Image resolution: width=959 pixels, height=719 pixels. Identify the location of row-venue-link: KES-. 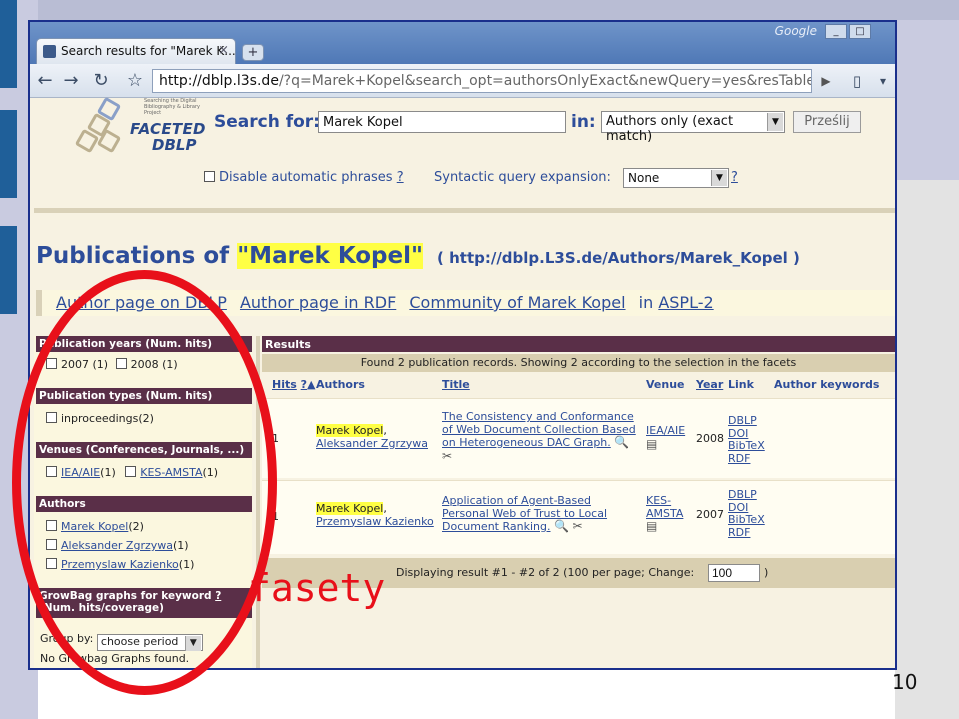
(658, 500).